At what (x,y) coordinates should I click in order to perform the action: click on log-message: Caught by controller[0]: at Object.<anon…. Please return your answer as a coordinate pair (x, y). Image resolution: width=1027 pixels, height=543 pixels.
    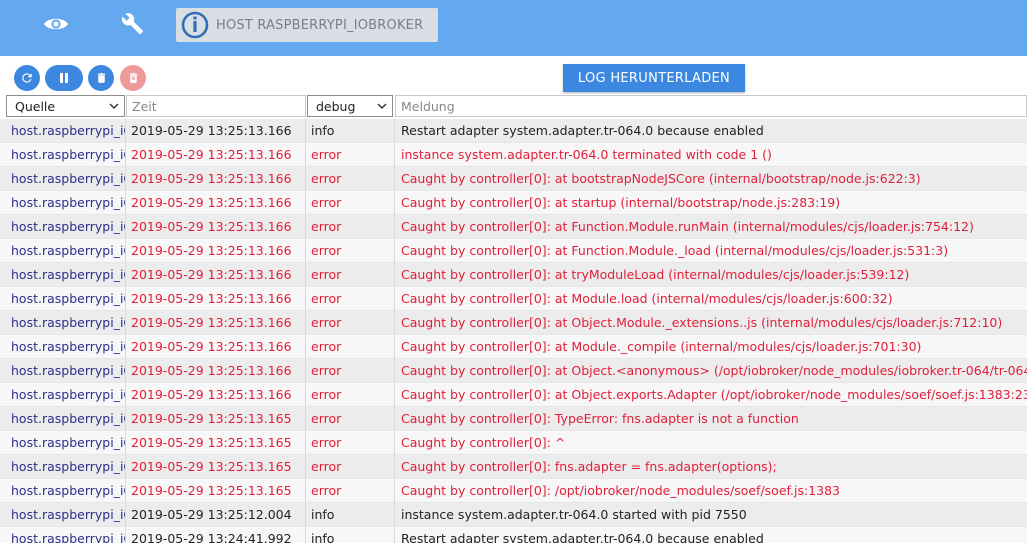
    Looking at the image, I should click on (714, 370).